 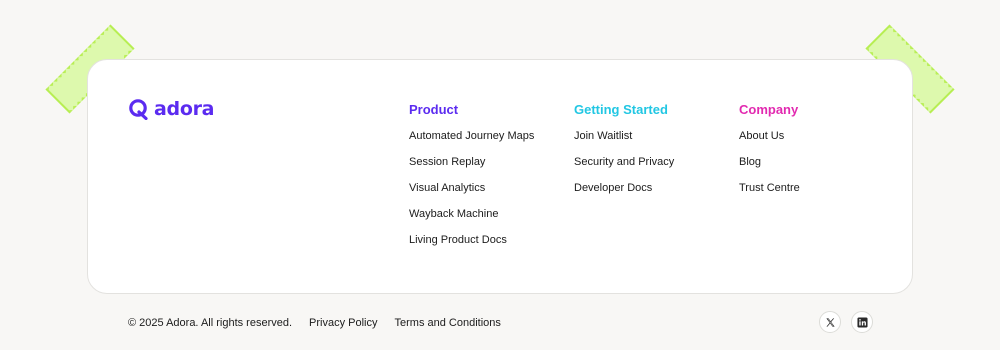 What do you see at coordinates (846, 322) in the screenshot?
I see `social-links` at bounding box center [846, 322].